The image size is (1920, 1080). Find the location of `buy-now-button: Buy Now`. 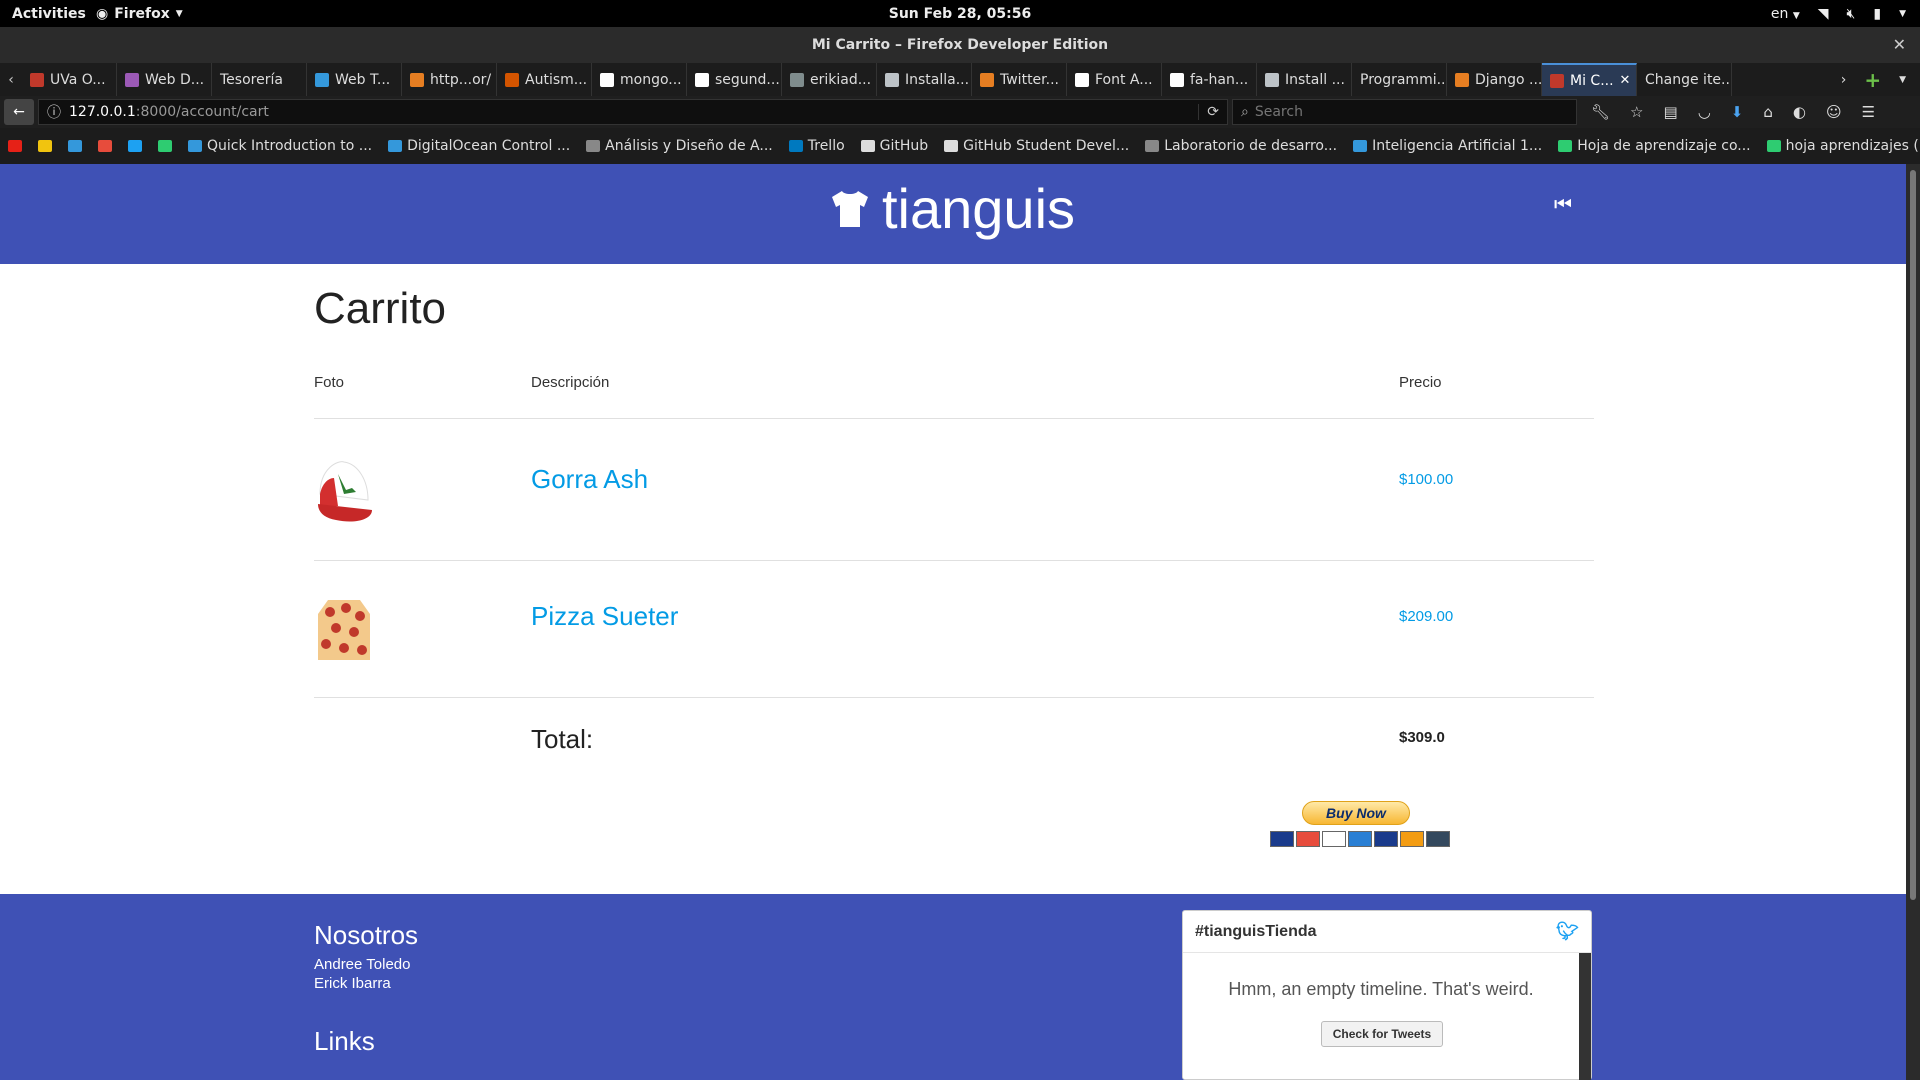

buy-now-button: Buy Now is located at coordinates (1356, 813).